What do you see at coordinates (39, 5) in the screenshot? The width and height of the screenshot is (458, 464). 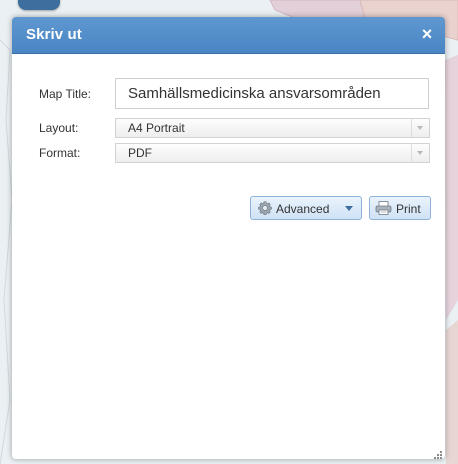 I see `map-widget-button` at bounding box center [39, 5].